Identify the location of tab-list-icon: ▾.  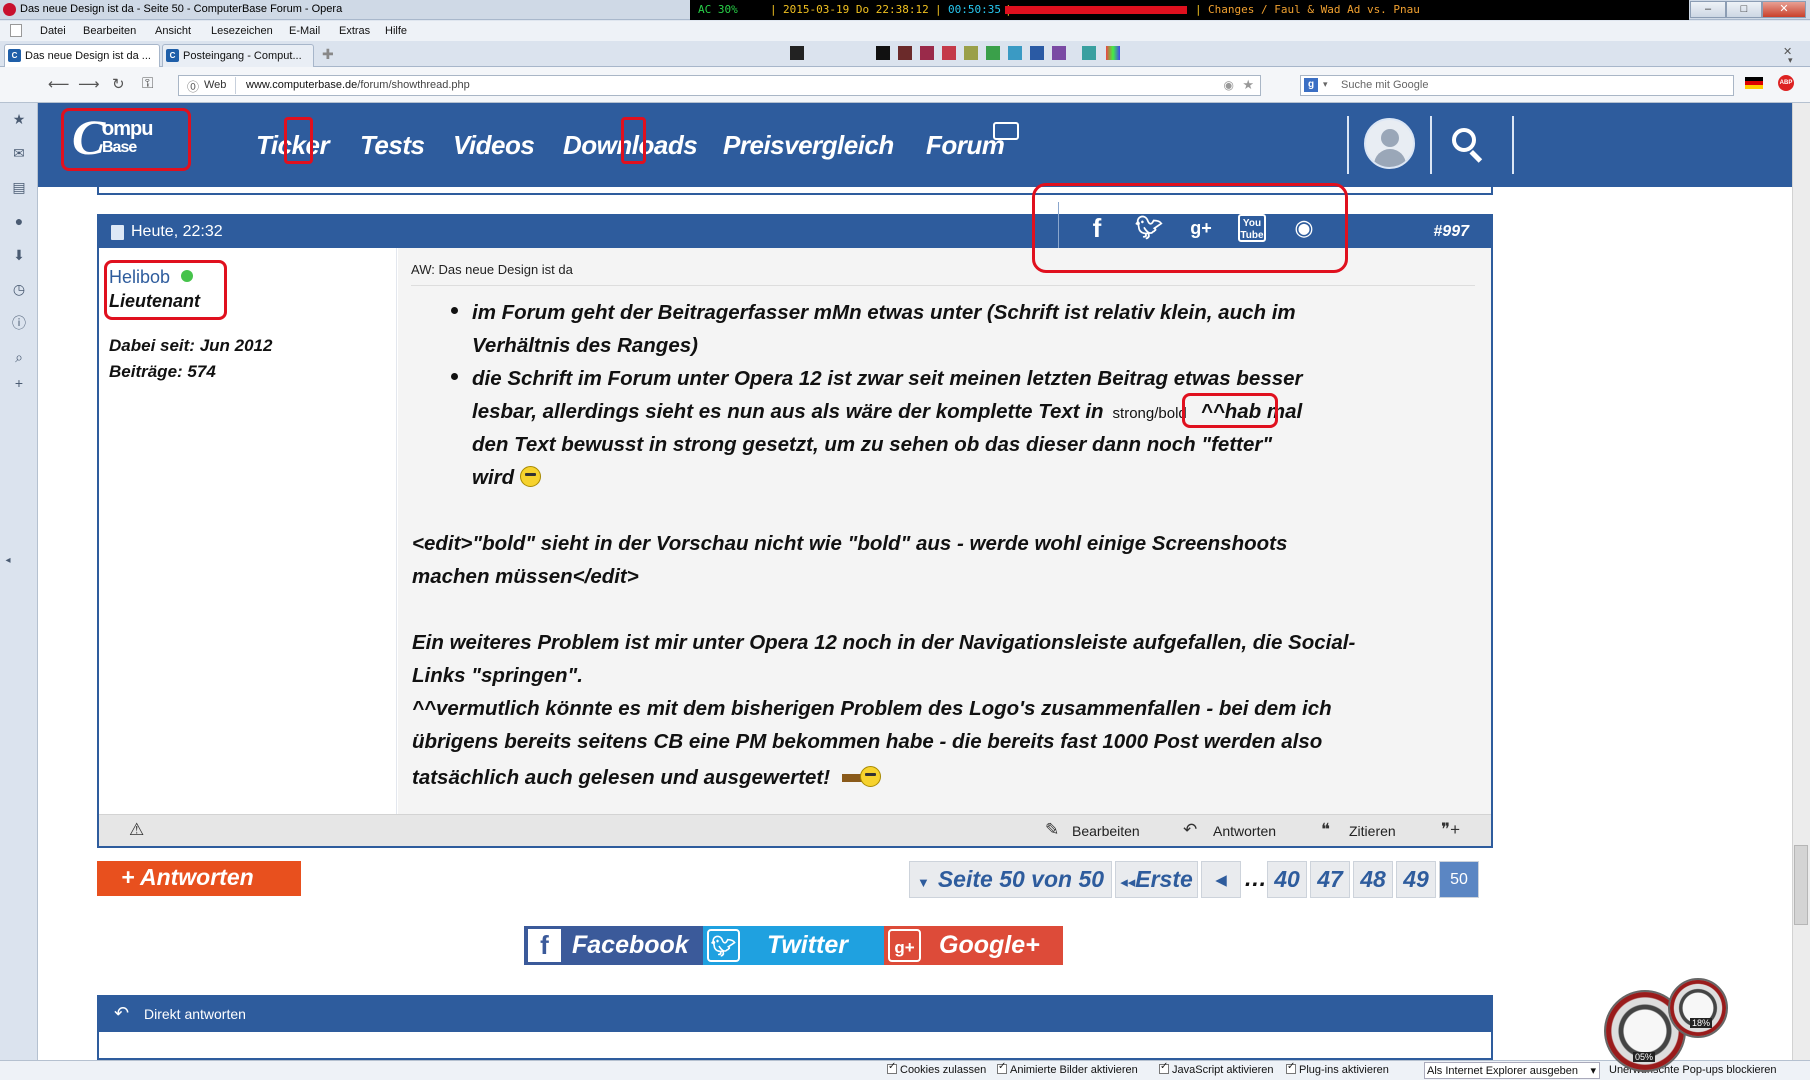
(1790, 60).